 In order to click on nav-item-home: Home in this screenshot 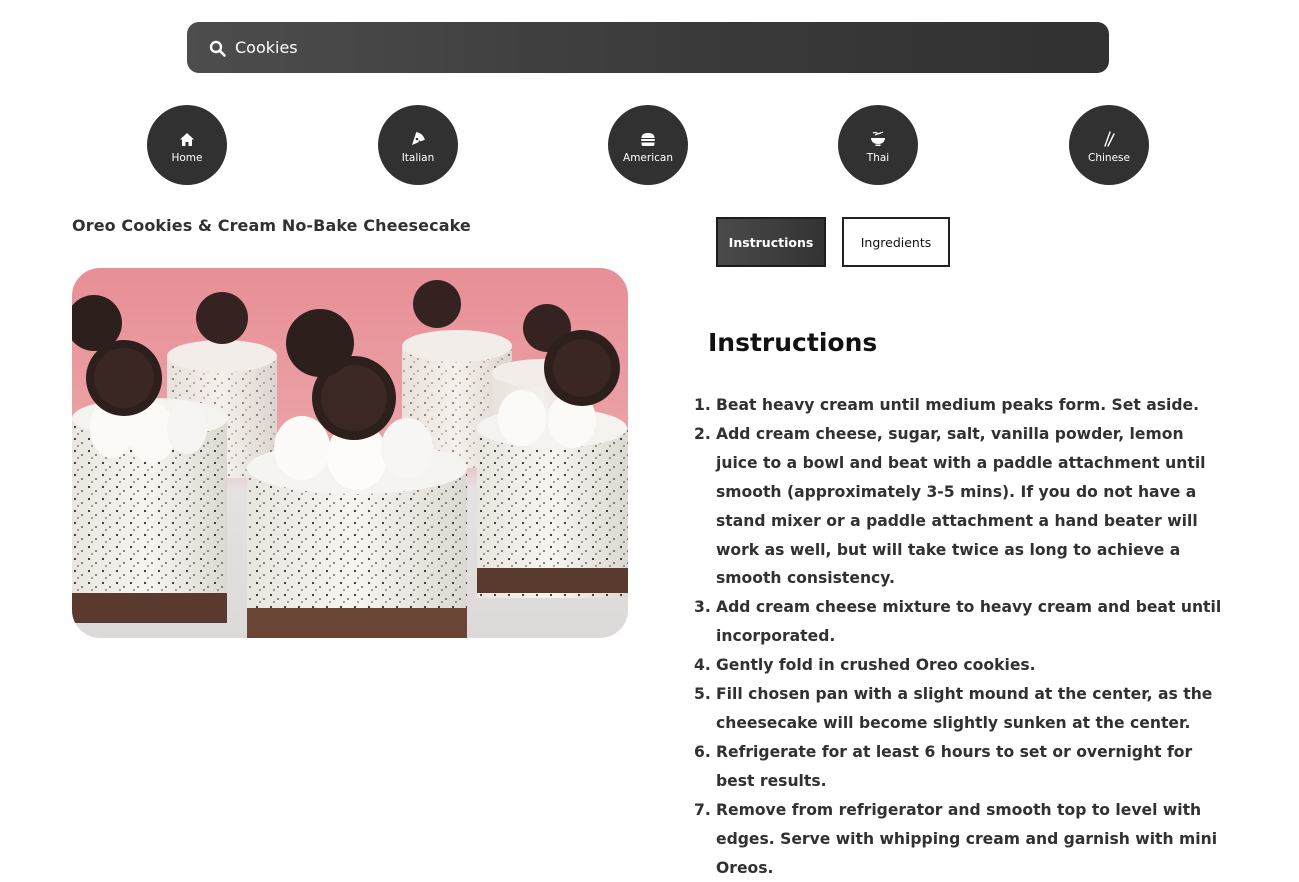, I will do `click(187, 145)`.